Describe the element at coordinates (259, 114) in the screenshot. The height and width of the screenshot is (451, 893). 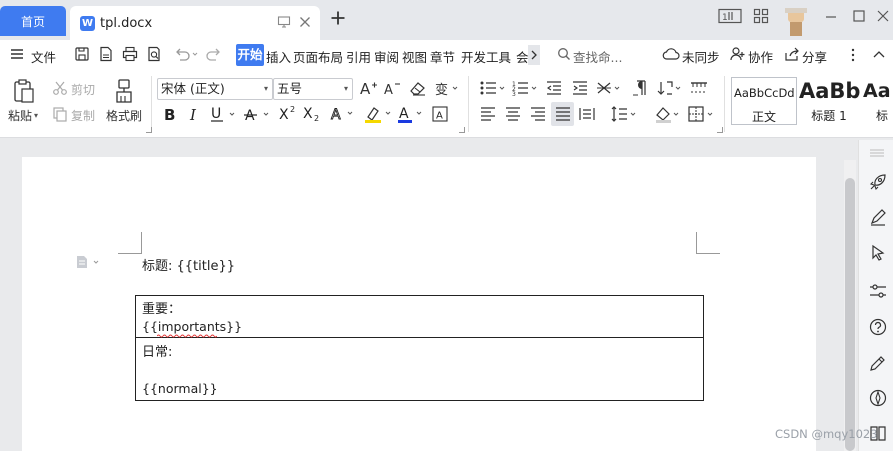
I see `strikethrough-icon: A` at that location.